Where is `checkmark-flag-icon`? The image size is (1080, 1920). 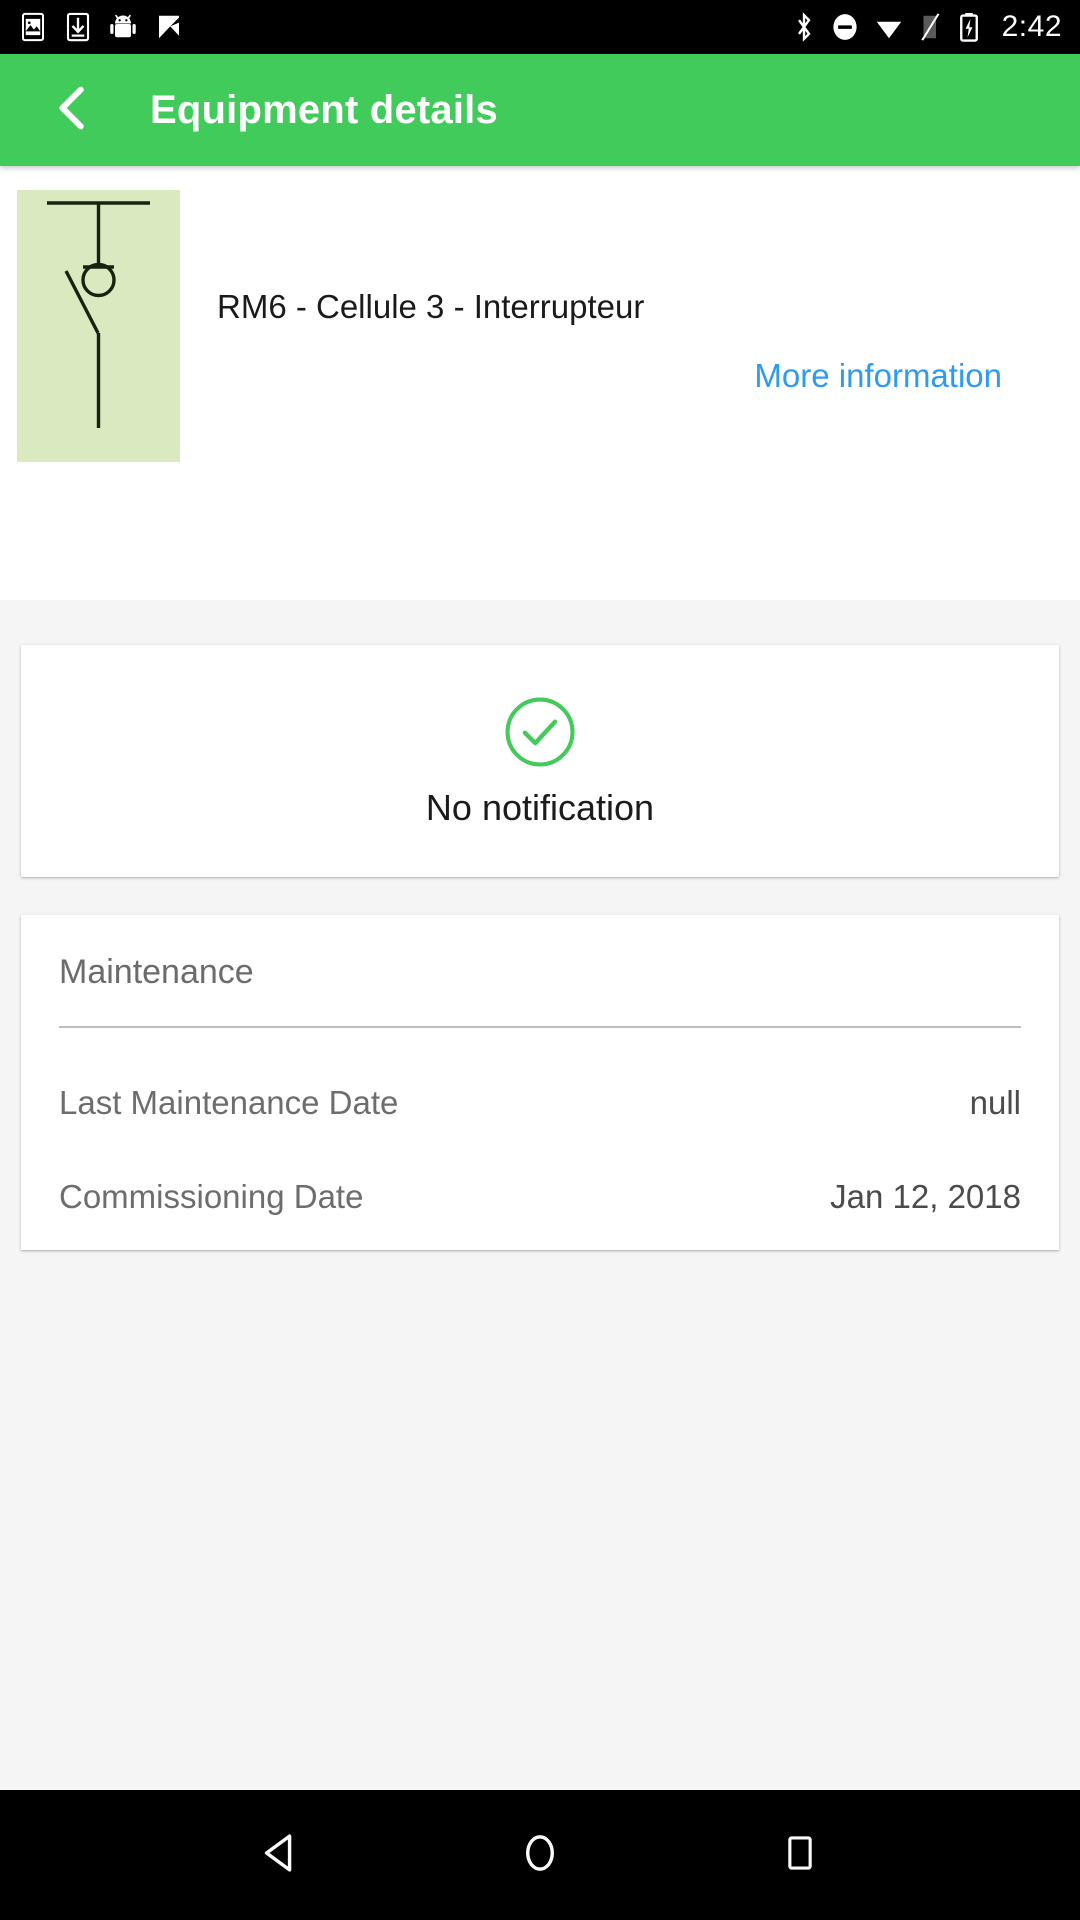 checkmark-flag-icon is located at coordinates (169, 27).